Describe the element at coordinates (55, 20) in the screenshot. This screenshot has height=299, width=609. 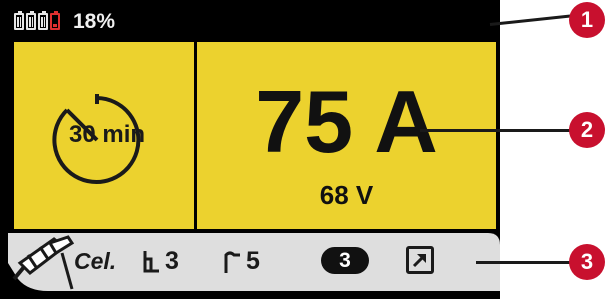
I see `battery-cell-low-icon` at that location.